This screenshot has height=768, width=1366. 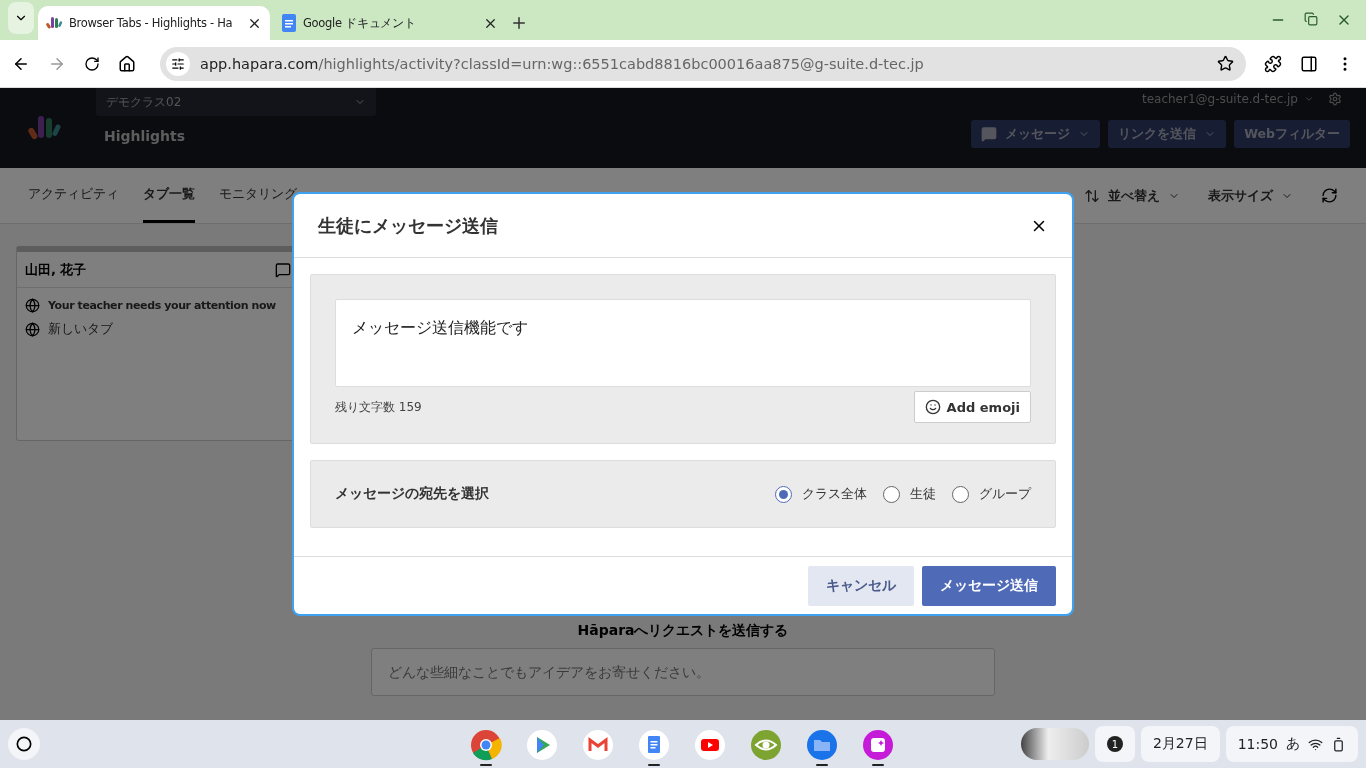 What do you see at coordinates (621, 63) in the screenshot?
I see `url-path: /highlights/activity?classId=urn:wg::6551cabd8816bc00016aa875@g-suite.d-tec.jp` at bounding box center [621, 63].